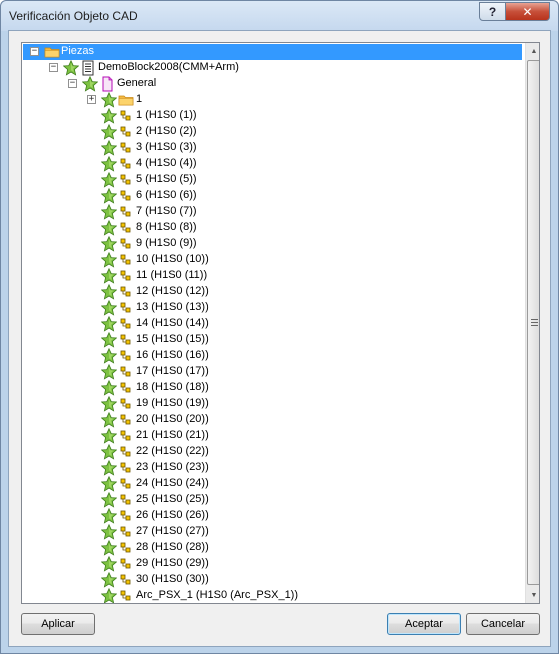 This screenshot has height=654, width=559. Describe the element at coordinates (272, 451) in the screenshot. I see `tree-item: 22 (H1S0 (22))` at that location.